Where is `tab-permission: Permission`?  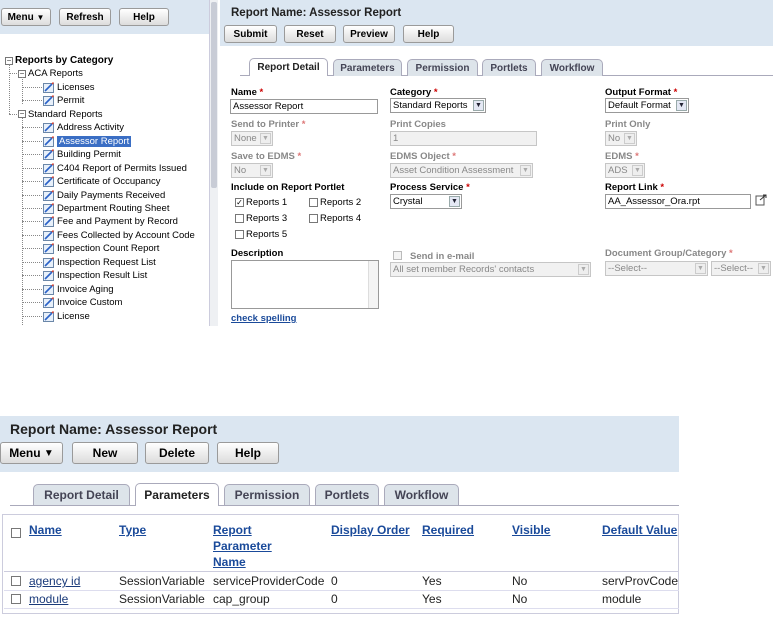 tab-permission: Permission is located at coordinates (442, 67).